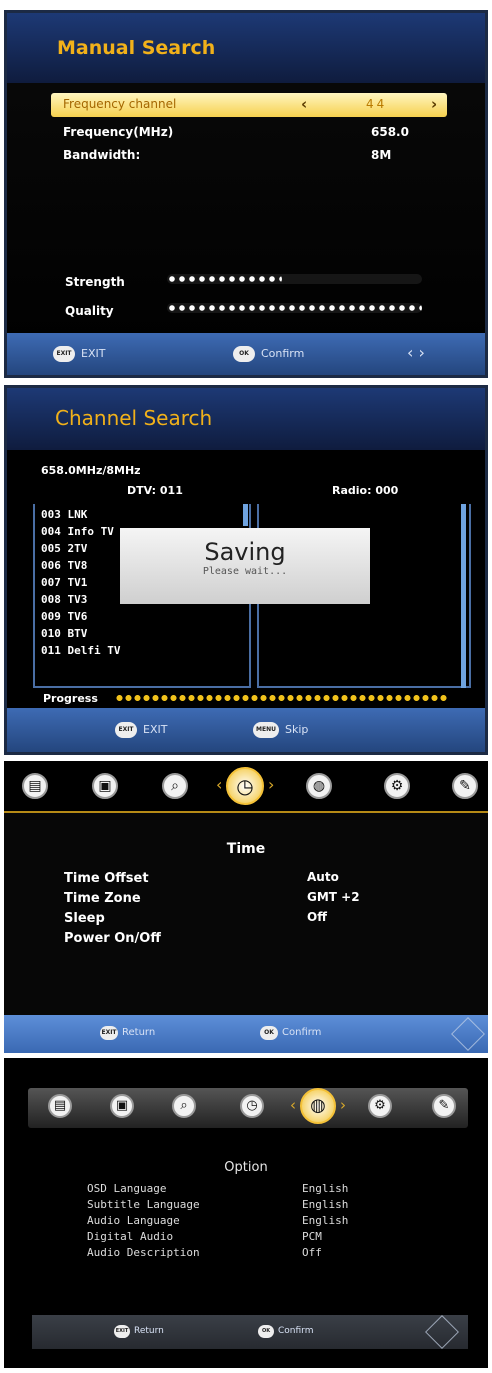 The width and height of the screenshot is (492, 1373). What do you see at coordinates (102, 898) in the screenshot?
I see `time-zone-label: Time Zone` at bounding box center [102, 898].